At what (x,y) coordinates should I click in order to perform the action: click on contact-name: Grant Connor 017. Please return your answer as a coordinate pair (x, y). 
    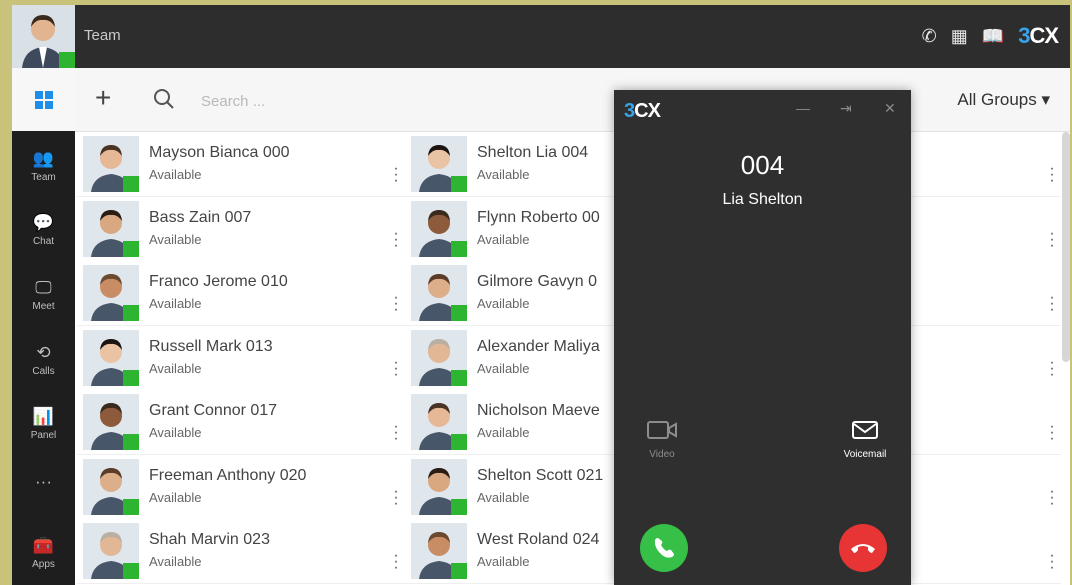
    Looking at the image, I should click on (213, 410).